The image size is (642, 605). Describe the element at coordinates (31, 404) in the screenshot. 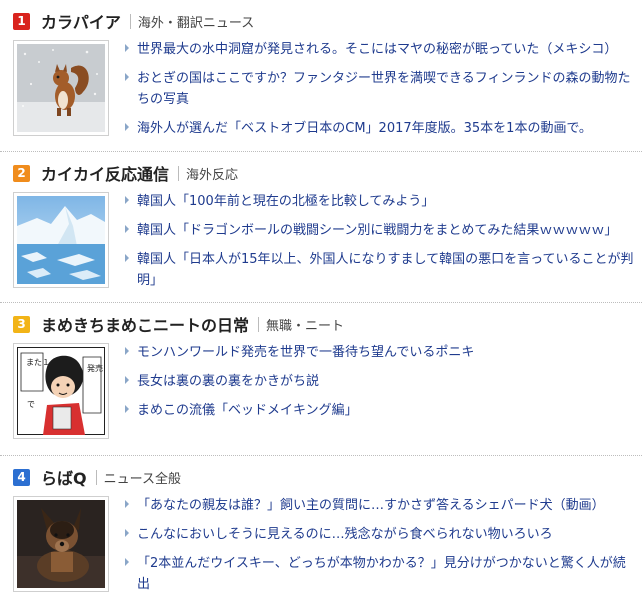

I see `manga-bubble-text: で` at that location.